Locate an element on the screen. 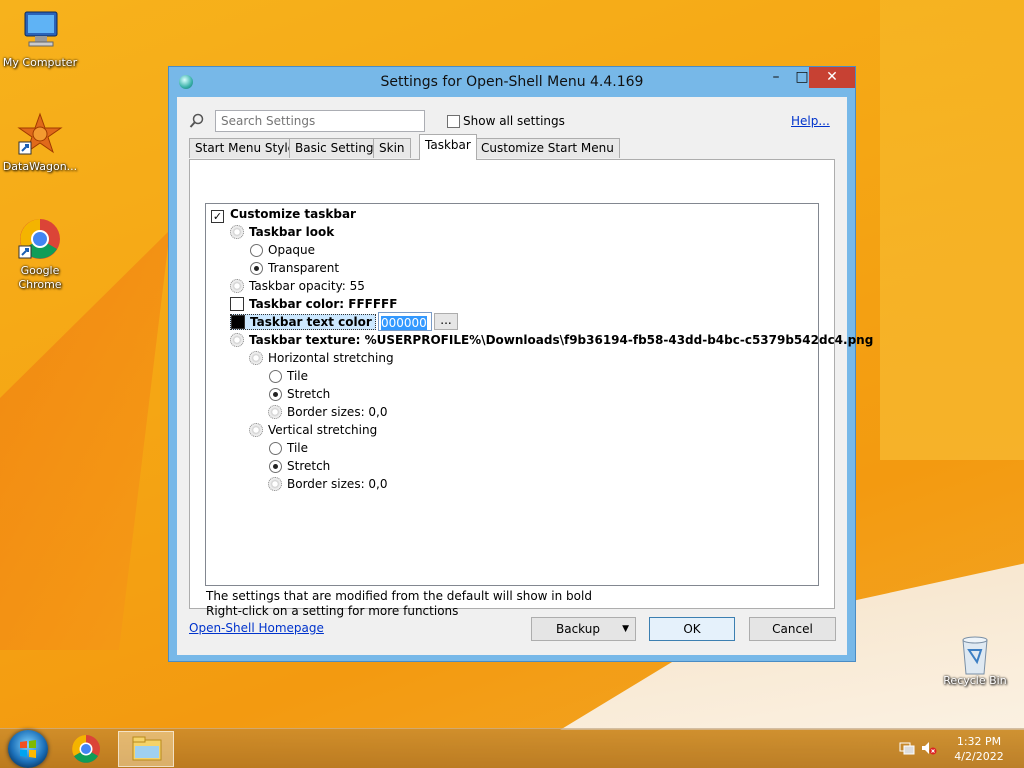 Image resolution: width=1024 pixels, height=768 pixels. tree-item-h-stretch: Stretch is located at coordinates (299, 394).